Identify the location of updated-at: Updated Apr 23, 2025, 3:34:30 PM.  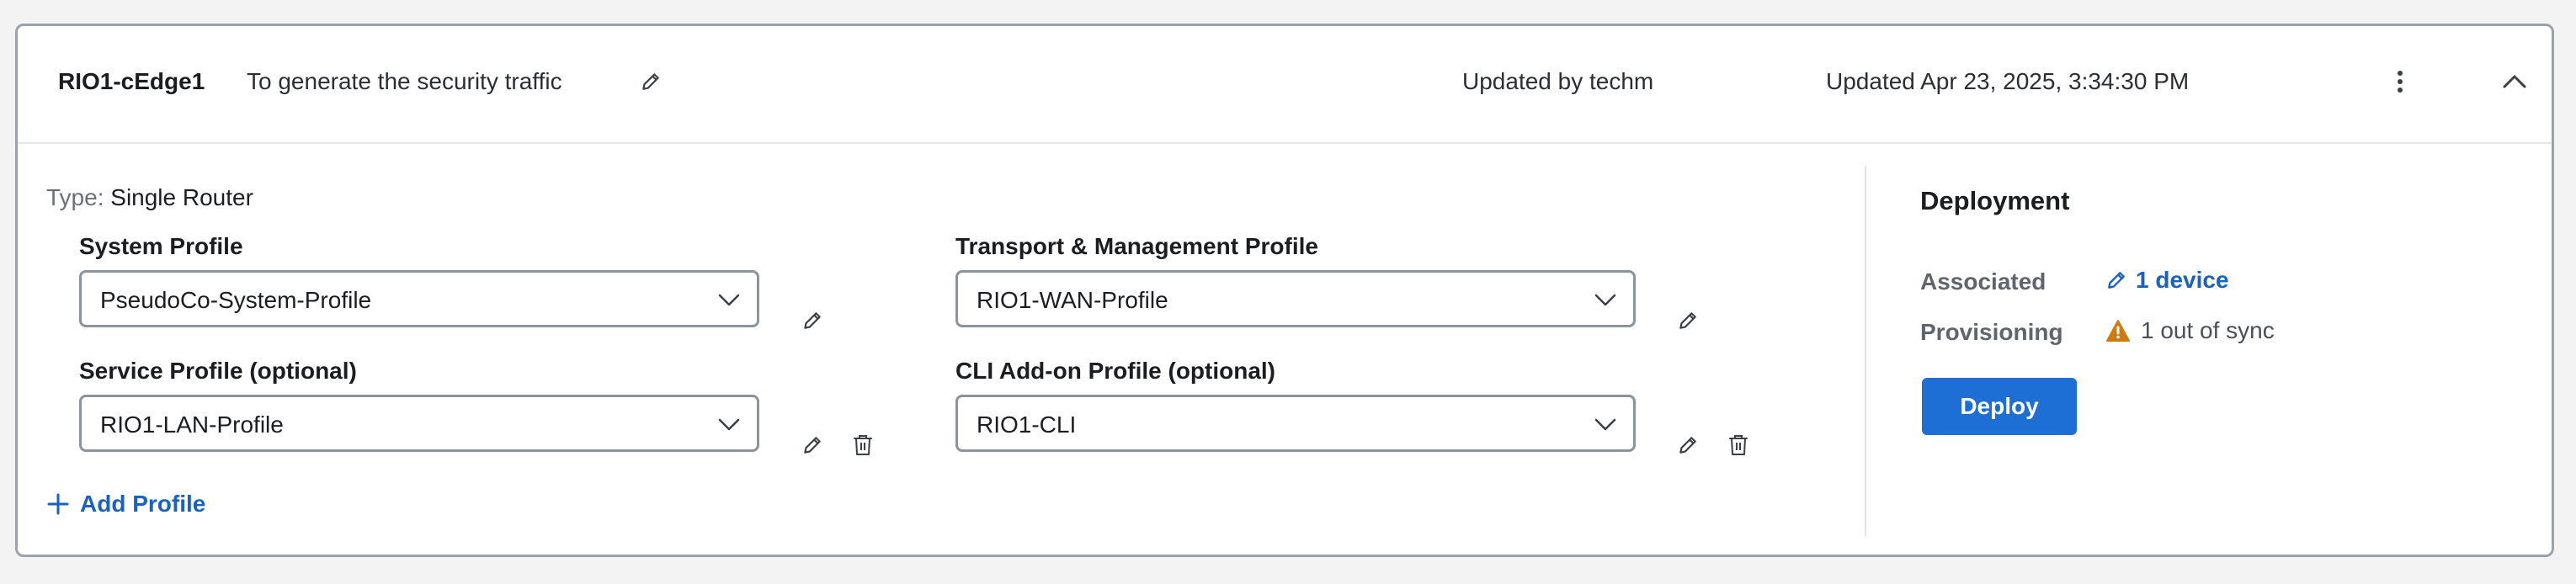
(2008, 81).